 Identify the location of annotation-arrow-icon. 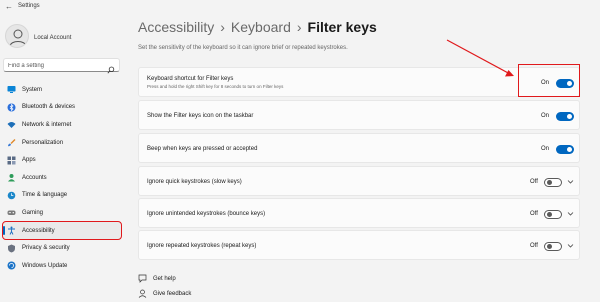
(480, 58).